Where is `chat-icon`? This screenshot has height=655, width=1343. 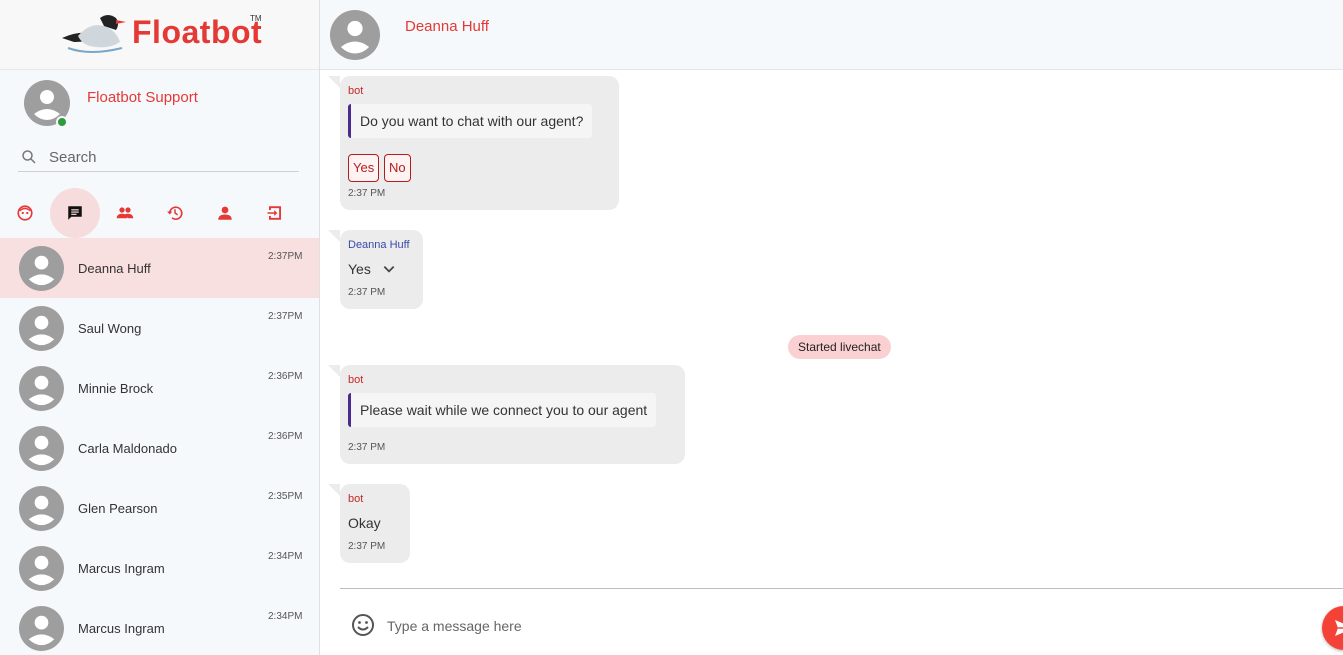
chat-icon is located at coordinates (75, 213).